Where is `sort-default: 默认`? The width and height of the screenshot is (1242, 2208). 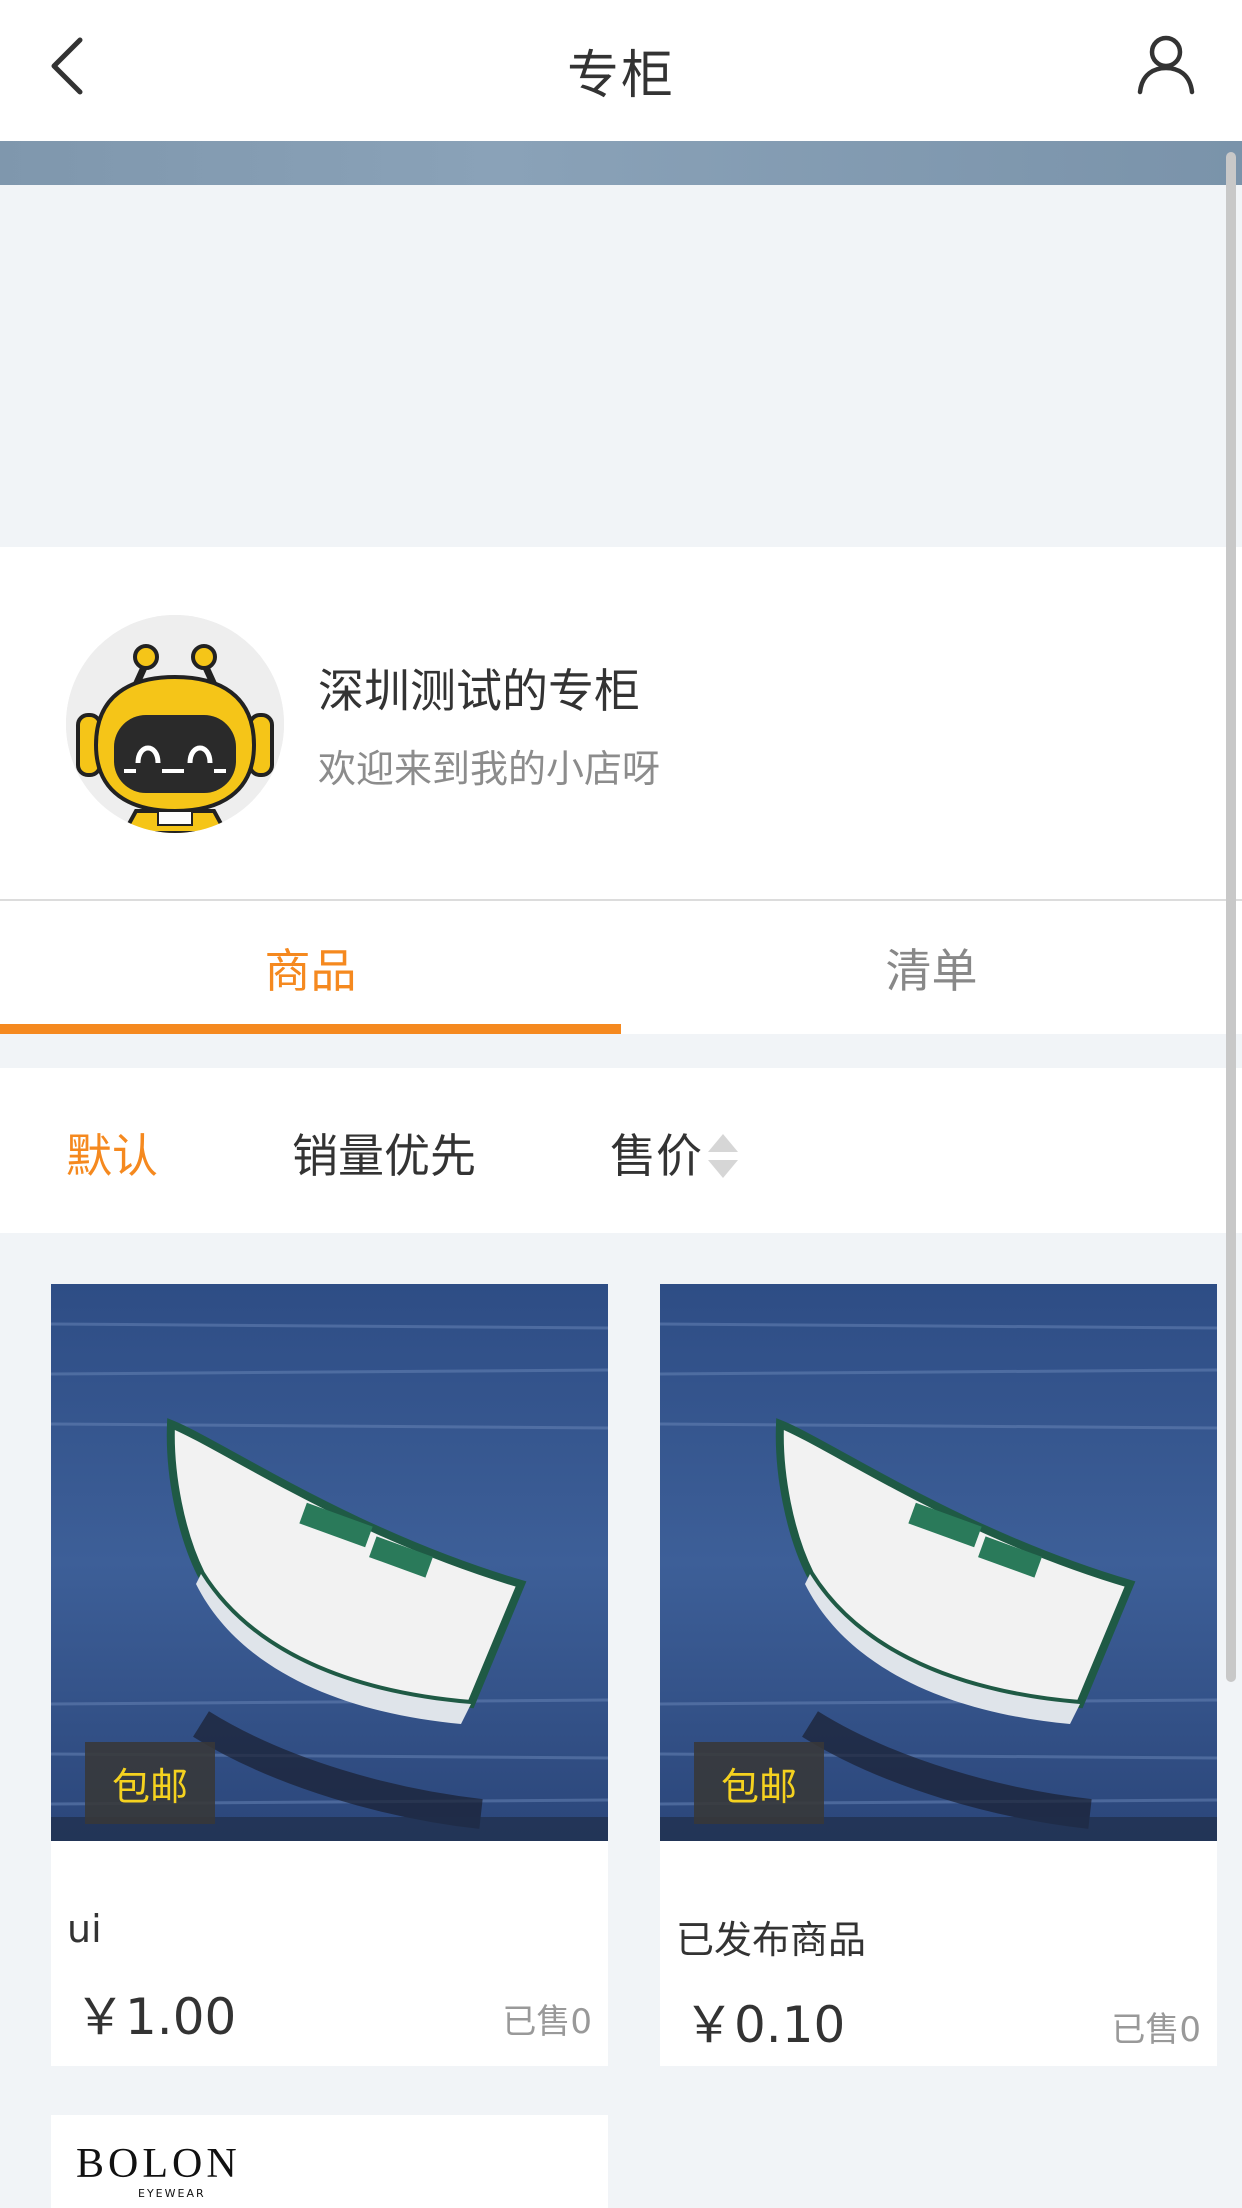
sort-default: 默认 is located at coordinates (112, 1153).